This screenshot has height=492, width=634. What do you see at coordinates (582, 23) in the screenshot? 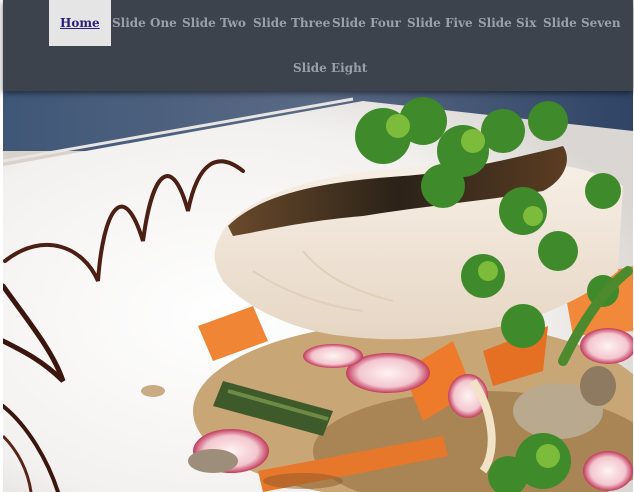
I see `nav-slide-seven: Slide Seven` at bounding box center [582, 23].